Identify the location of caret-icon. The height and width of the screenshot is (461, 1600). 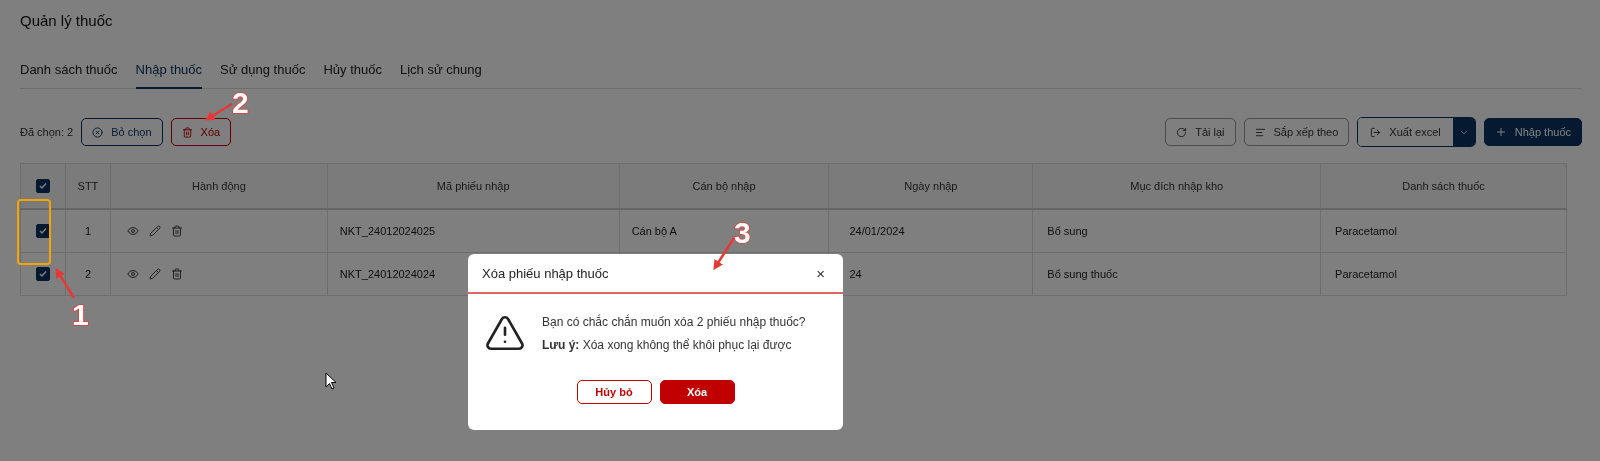
(1463, 132).